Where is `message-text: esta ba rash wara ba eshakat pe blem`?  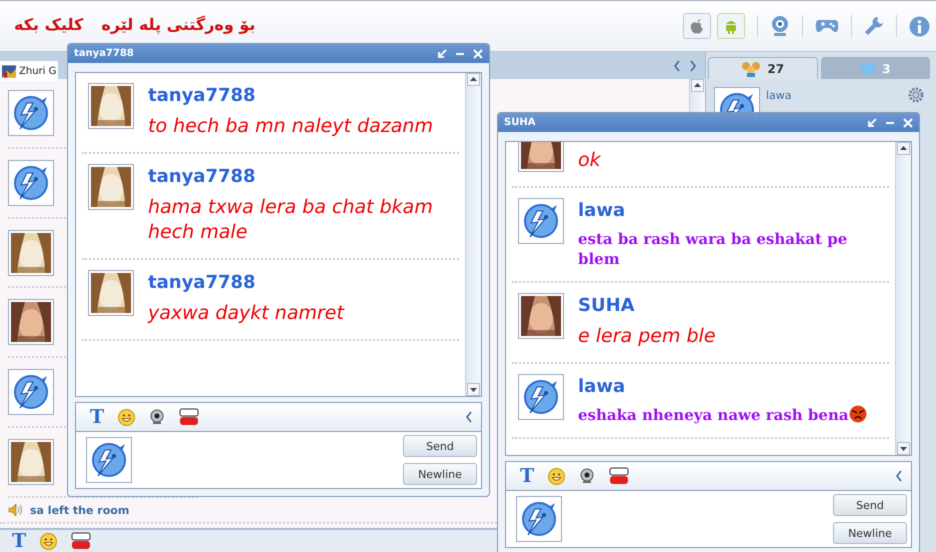 message-text: esta ba rash wara ba eshakat pe blem is located at coordinates (713, 249).